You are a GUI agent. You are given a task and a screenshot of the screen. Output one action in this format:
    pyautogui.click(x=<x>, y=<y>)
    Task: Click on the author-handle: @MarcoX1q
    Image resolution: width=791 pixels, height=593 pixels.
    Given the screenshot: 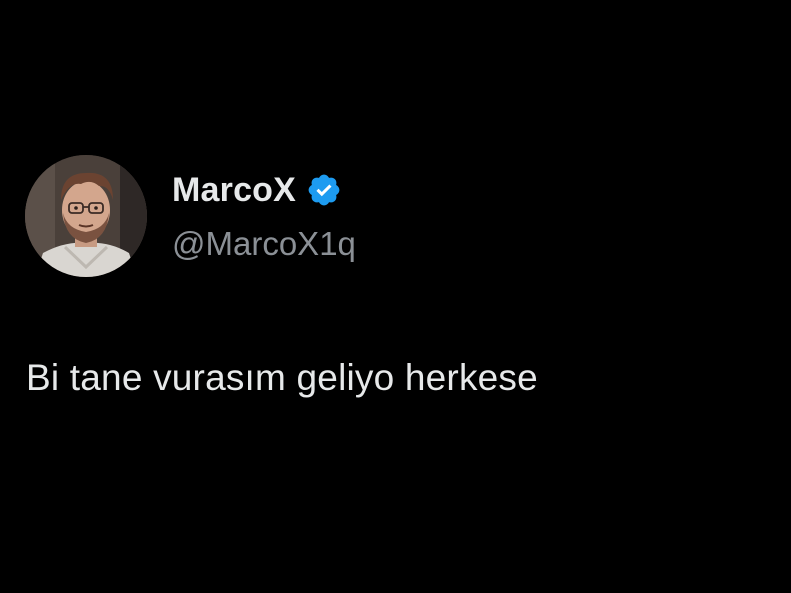 What is the action you would take?
    pyautogui.click(x=264, y=244)
    